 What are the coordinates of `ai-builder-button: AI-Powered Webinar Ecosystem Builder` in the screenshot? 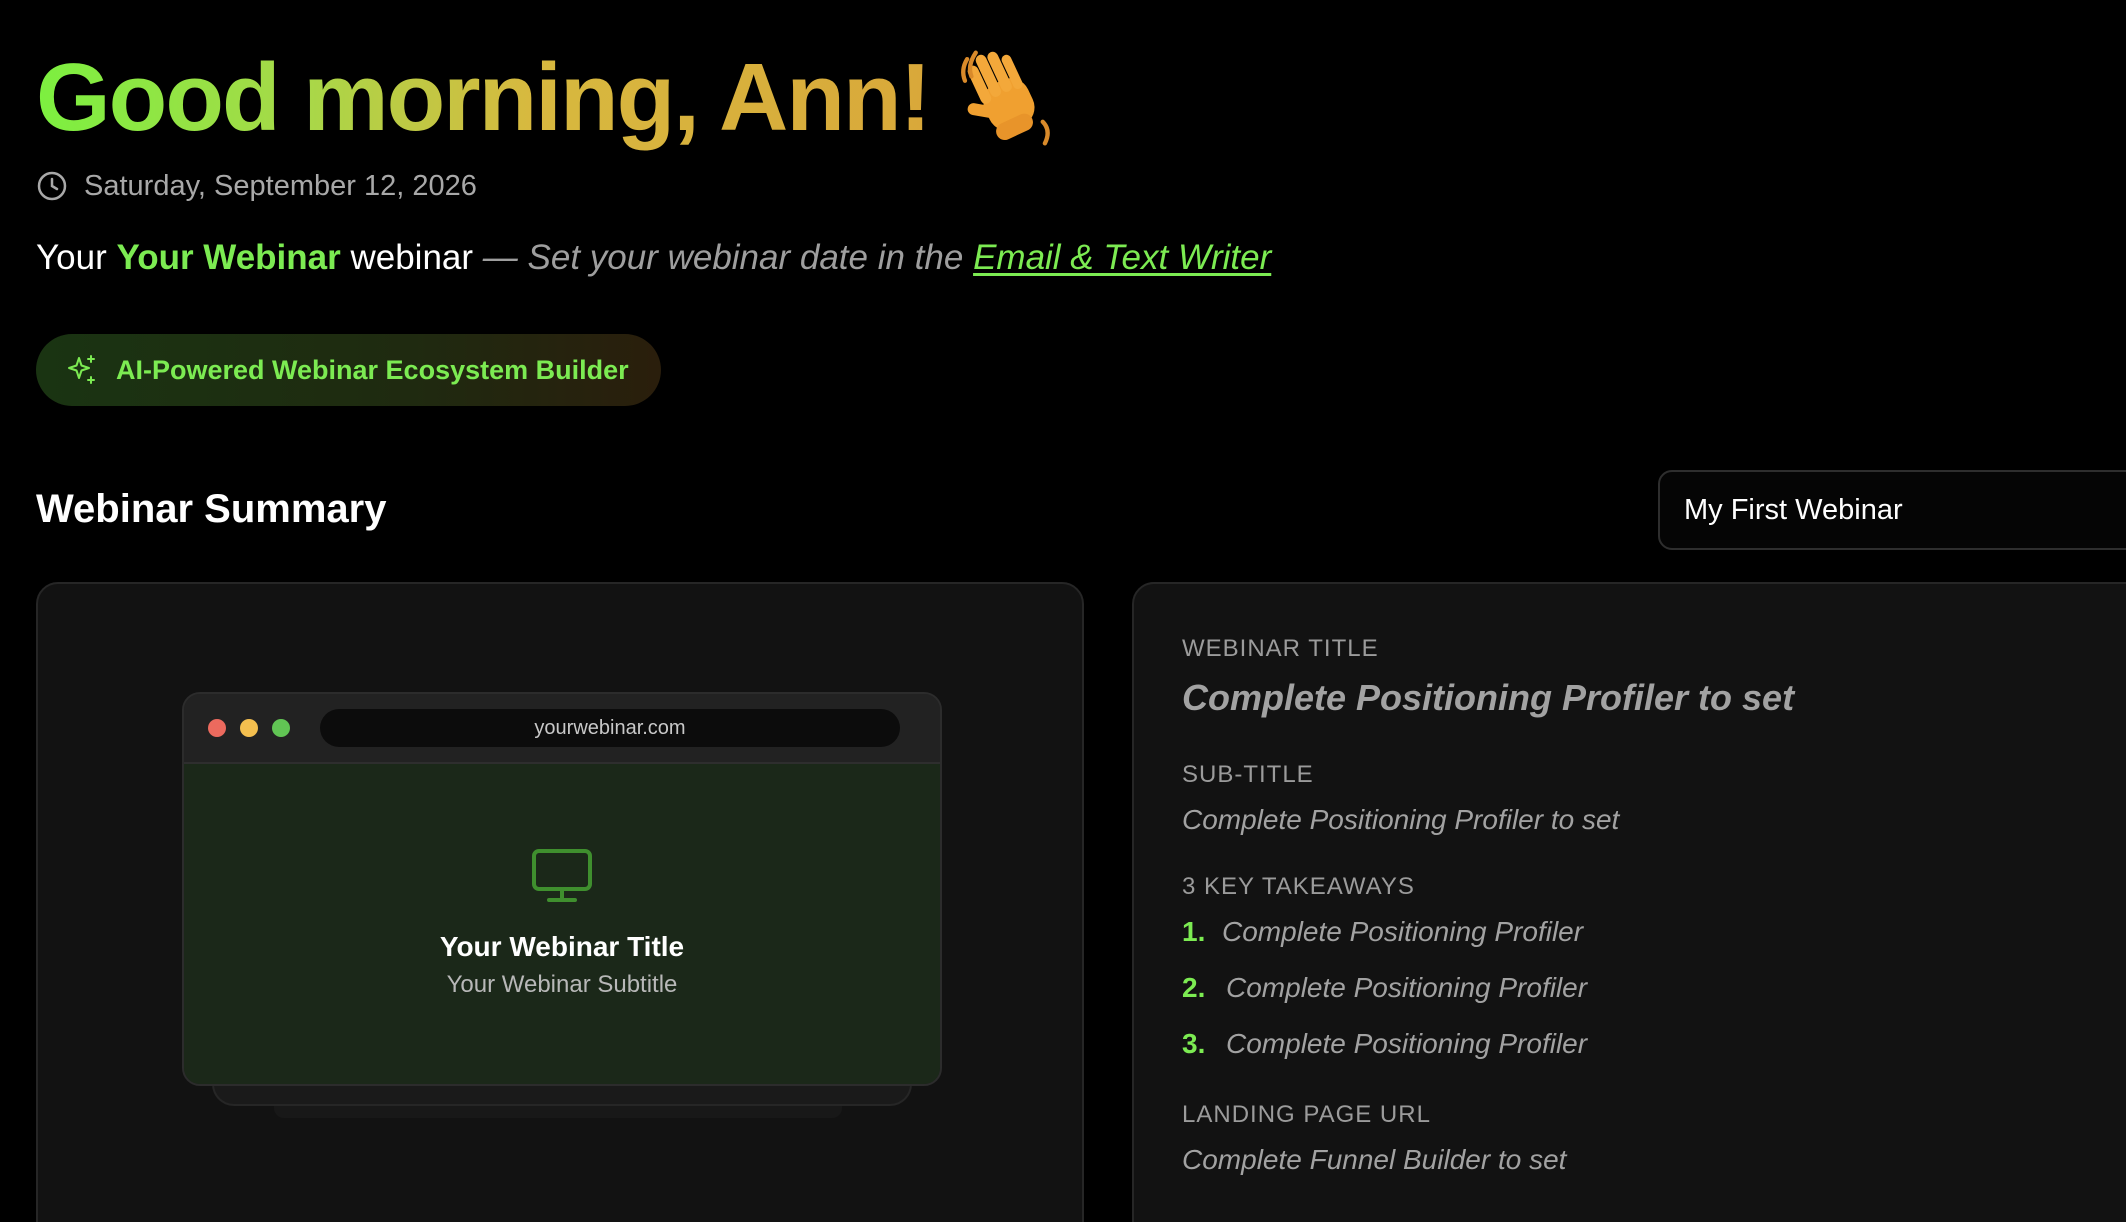 It's located at (348, 370).